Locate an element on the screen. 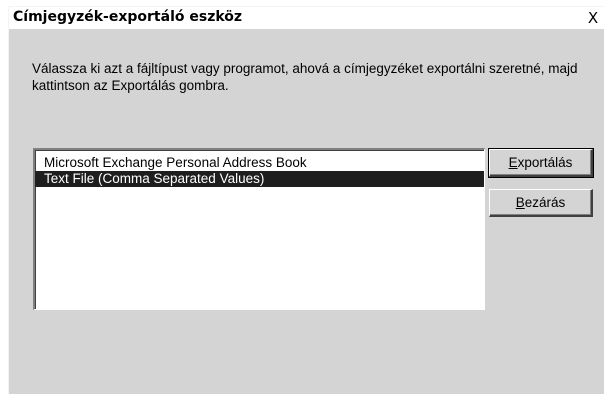  list-item-csv: Text File (Comma Separated Values) is located at coordinates (259, 179).